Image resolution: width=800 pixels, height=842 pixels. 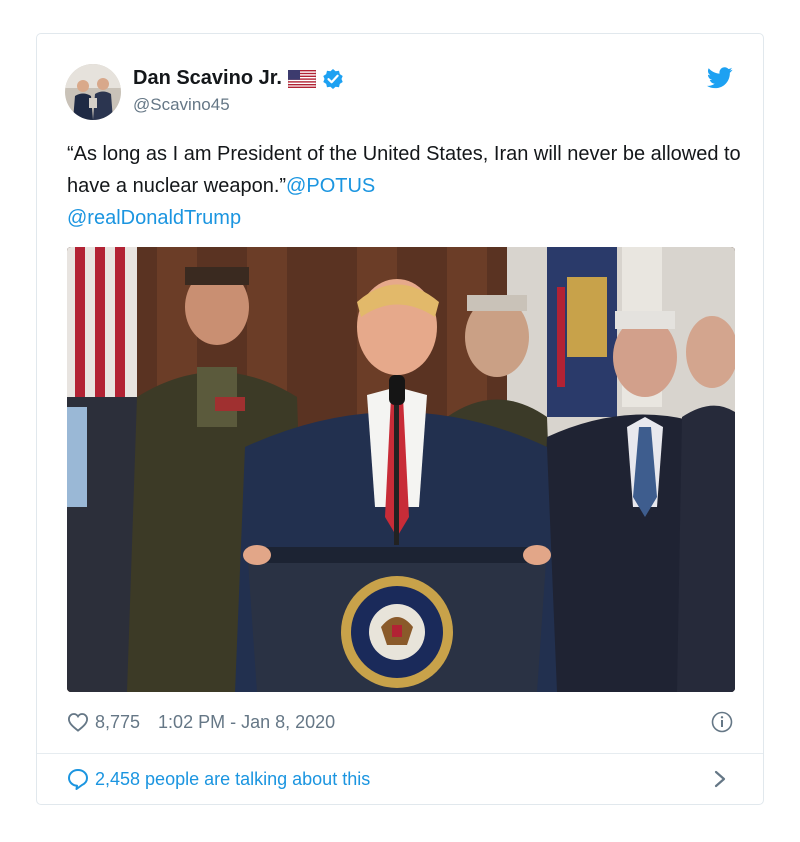 I want to click on avatar, so click(x=93, y=92).